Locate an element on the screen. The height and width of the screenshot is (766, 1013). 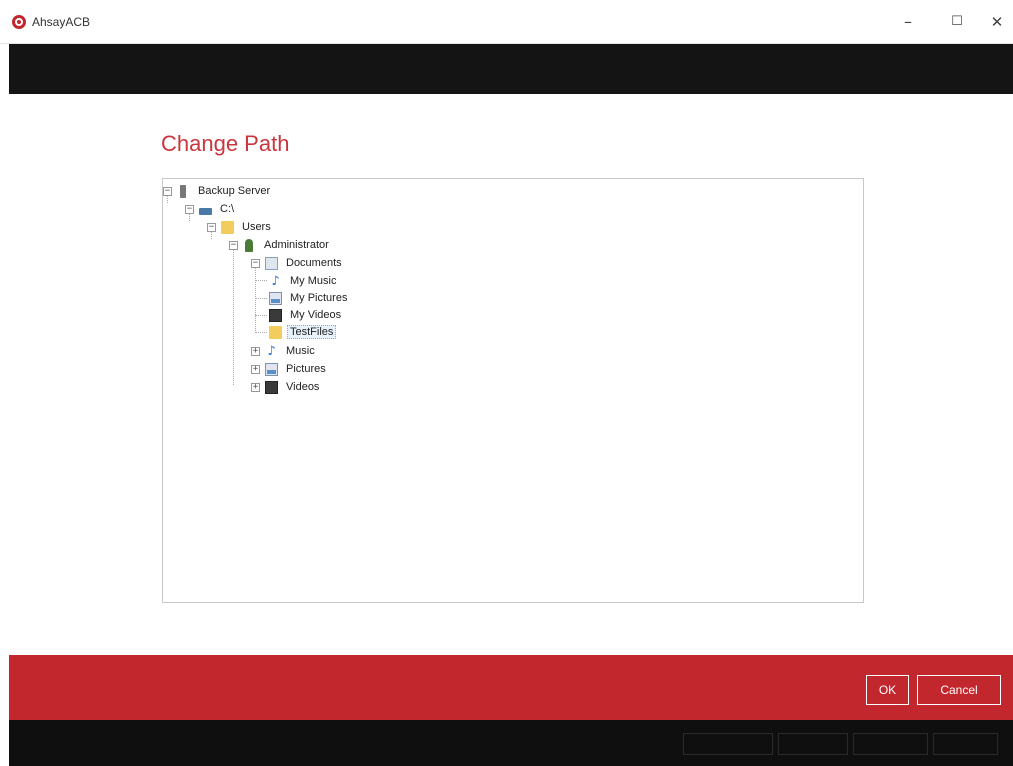
page-title: Change Path is located at coordinates (225, 143).